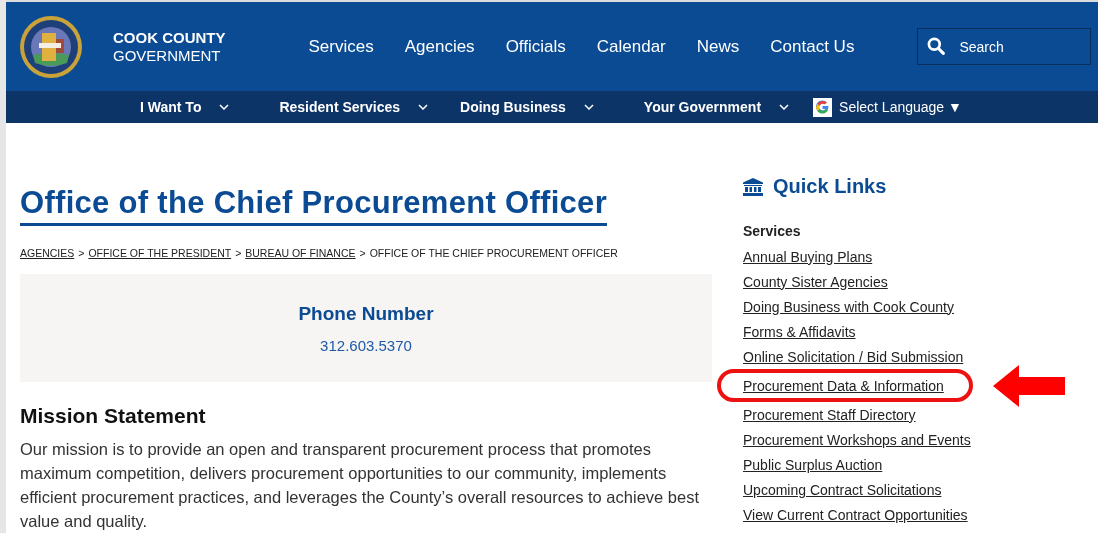 Image resolution: width=1098 pixels, height=533 pixels. I want to click on sidebar-heading: Quick Links, so click(830, 186).